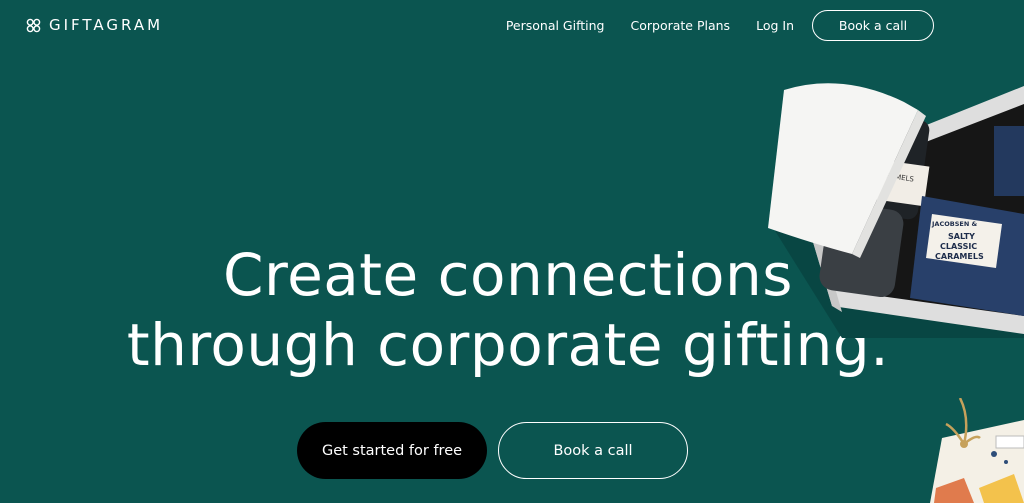  I want to click on bag-line-2: CLASSIC, so click(958, 246).